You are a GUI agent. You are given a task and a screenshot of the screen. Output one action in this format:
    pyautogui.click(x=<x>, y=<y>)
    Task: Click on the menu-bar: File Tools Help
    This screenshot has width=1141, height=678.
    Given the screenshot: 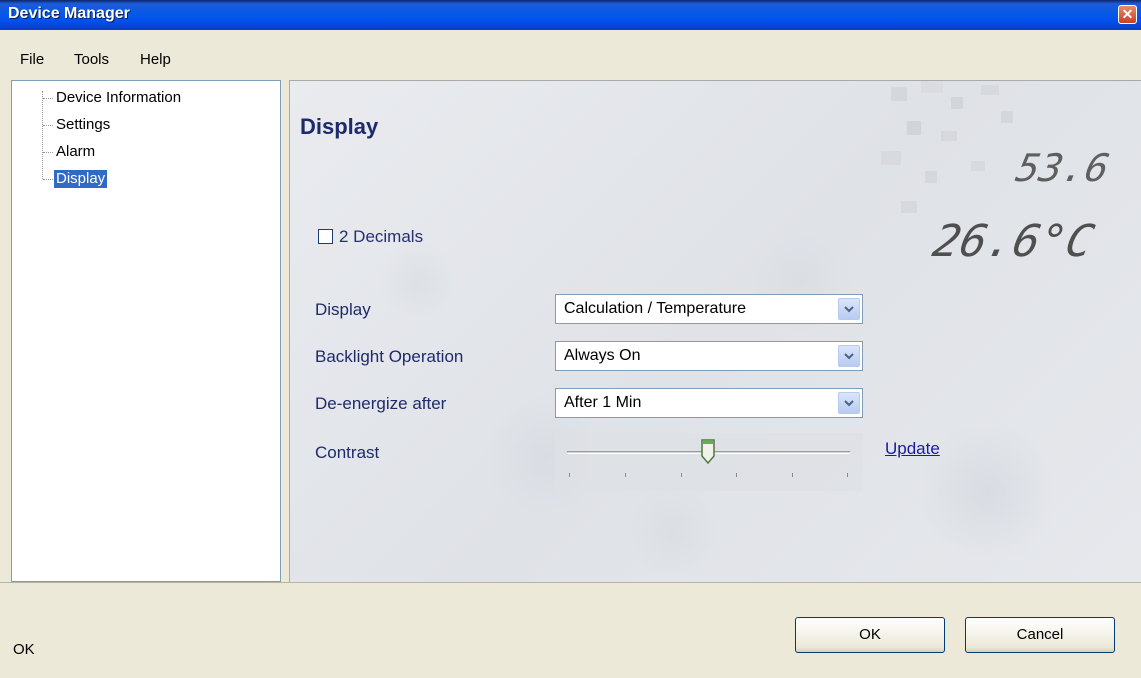 What is the action you would take?
    pyautogui.click(x=570, y=55)
    